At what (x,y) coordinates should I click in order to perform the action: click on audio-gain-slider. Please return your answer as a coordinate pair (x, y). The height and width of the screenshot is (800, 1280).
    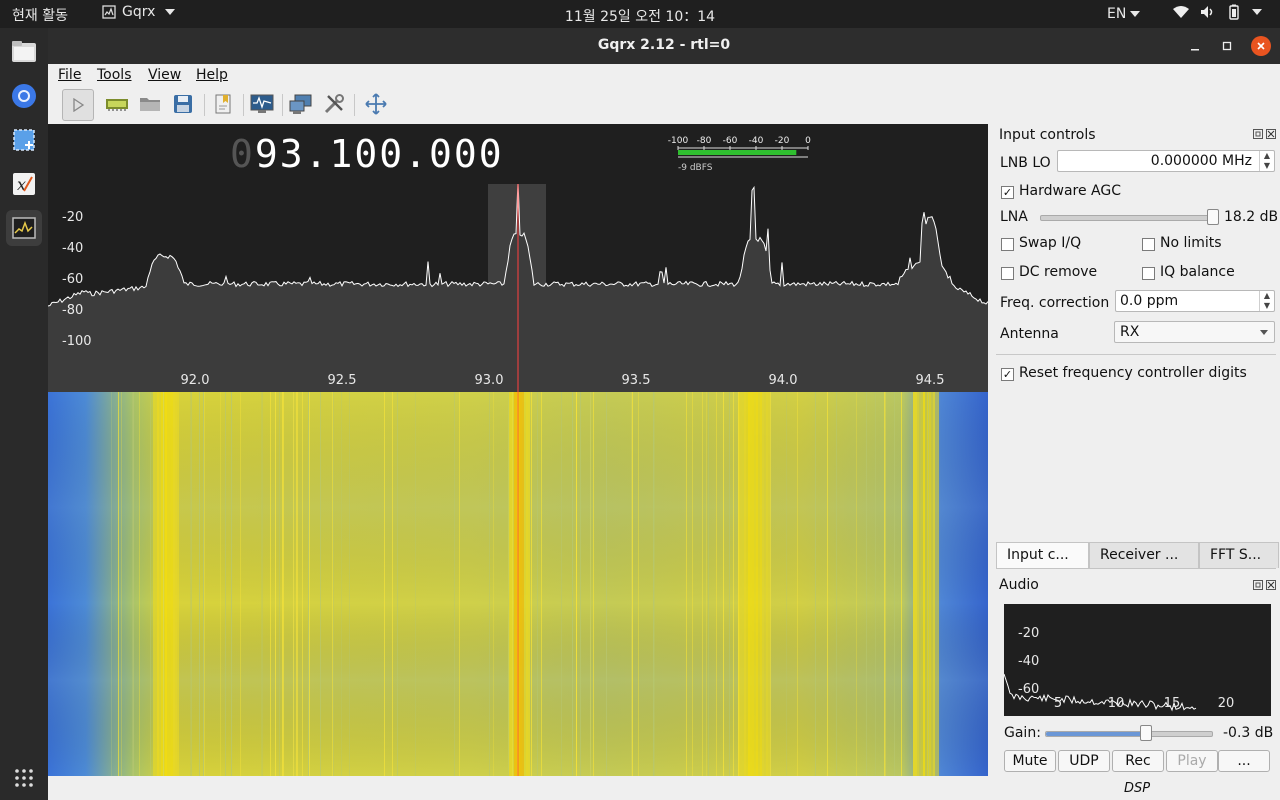
    Looking at the image, I should click on (1129, 734).